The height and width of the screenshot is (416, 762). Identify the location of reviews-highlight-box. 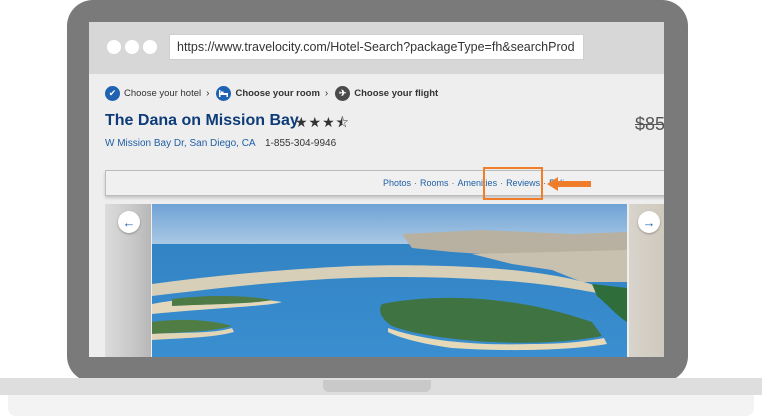
(513, 183).